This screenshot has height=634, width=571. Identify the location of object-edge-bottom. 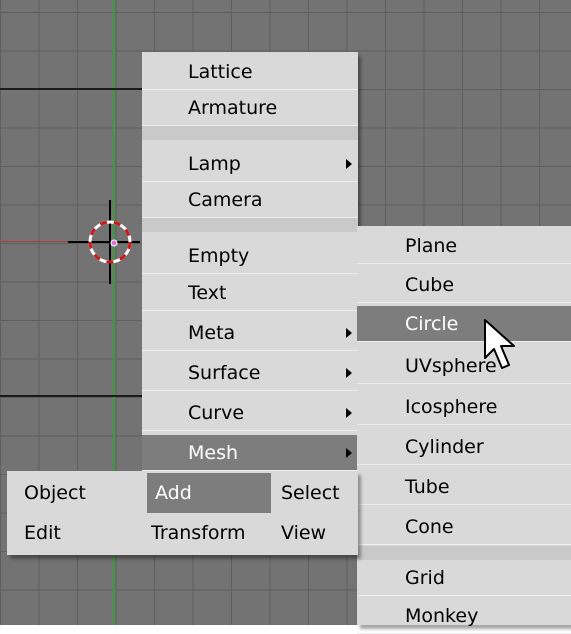
(71, 396).